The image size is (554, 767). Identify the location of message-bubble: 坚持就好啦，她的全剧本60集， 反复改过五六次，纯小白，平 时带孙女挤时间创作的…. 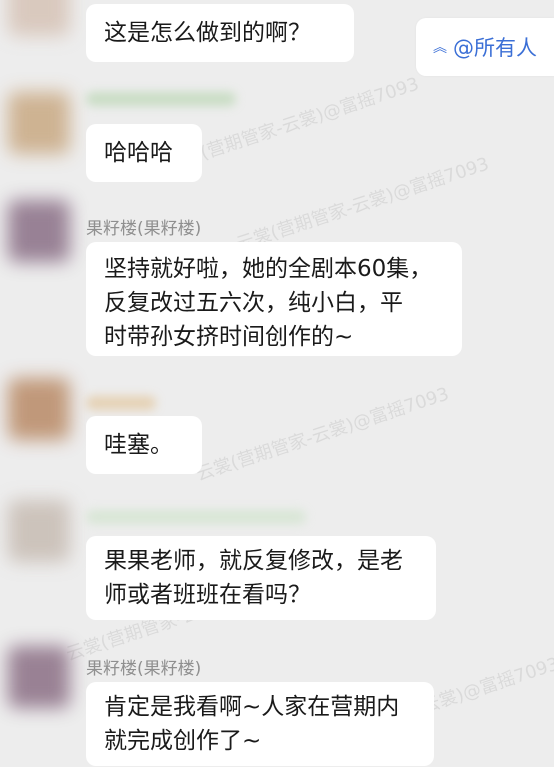
(274, 299).